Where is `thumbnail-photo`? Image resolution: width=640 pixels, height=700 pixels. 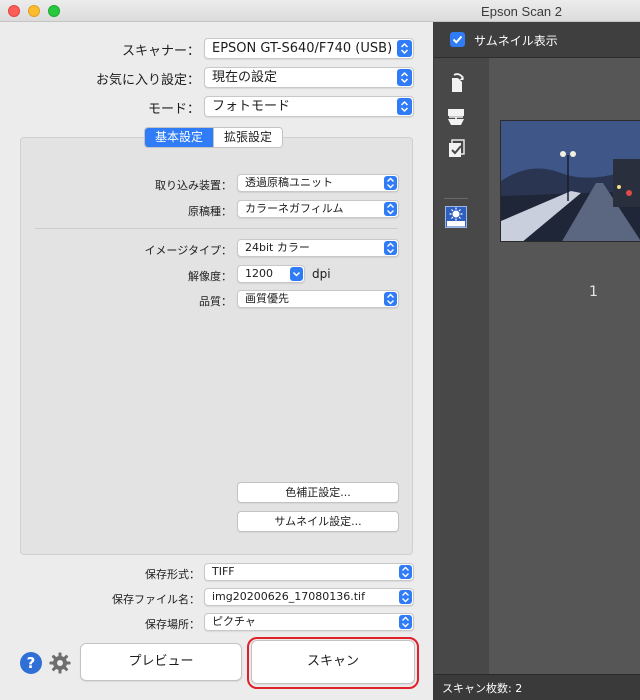
thumbnail-photo is located at coordinates (570, 181).